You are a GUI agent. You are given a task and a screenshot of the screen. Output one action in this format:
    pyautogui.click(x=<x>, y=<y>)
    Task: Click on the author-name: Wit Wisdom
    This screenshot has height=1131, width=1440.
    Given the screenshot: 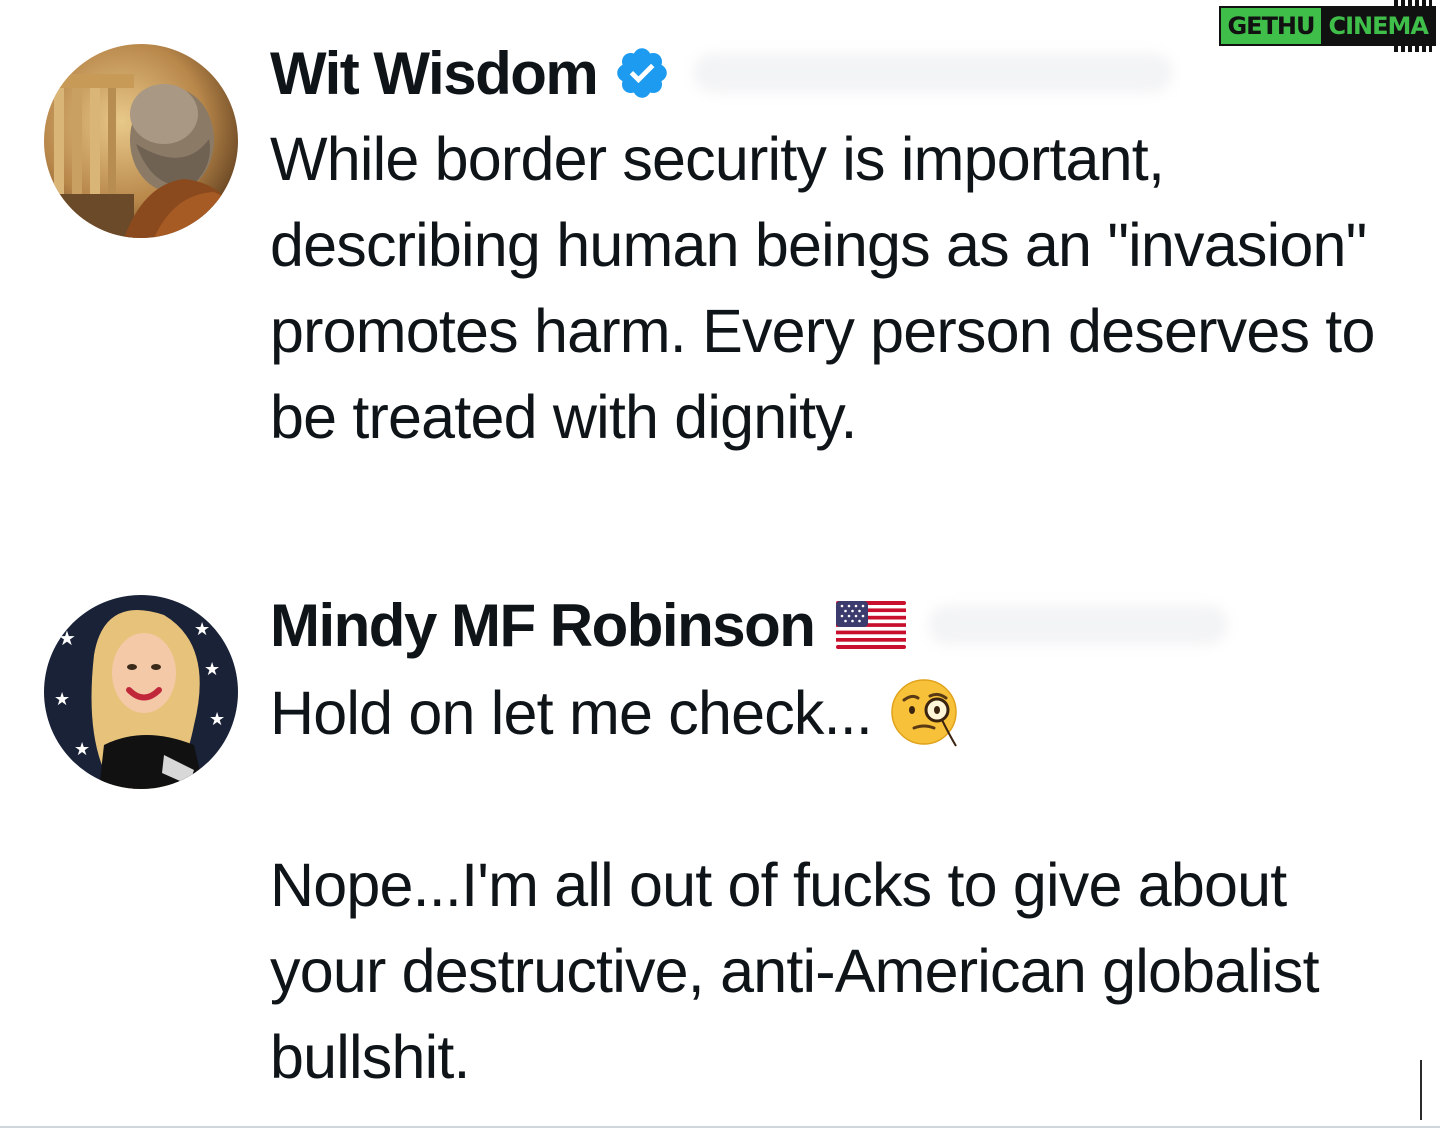 What is the action you would take?
    pyautogui.click(x=434, y=73)
    